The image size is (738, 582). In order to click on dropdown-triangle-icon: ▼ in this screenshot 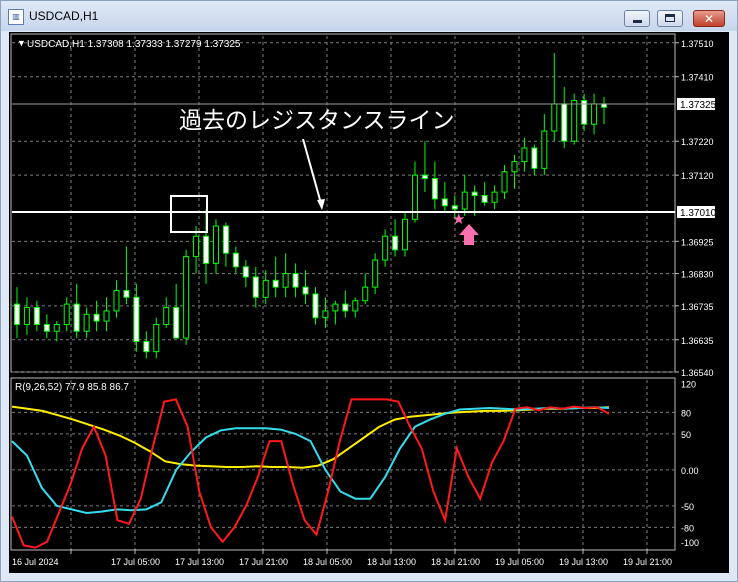, I will do `click(21, 43)`.